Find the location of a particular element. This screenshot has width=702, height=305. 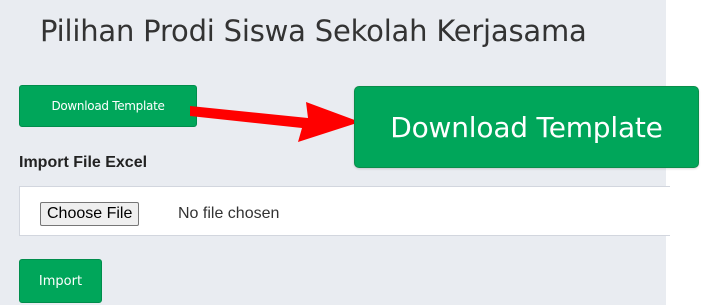

choose-file-button: Choose File is located at coordinates (90, 214).